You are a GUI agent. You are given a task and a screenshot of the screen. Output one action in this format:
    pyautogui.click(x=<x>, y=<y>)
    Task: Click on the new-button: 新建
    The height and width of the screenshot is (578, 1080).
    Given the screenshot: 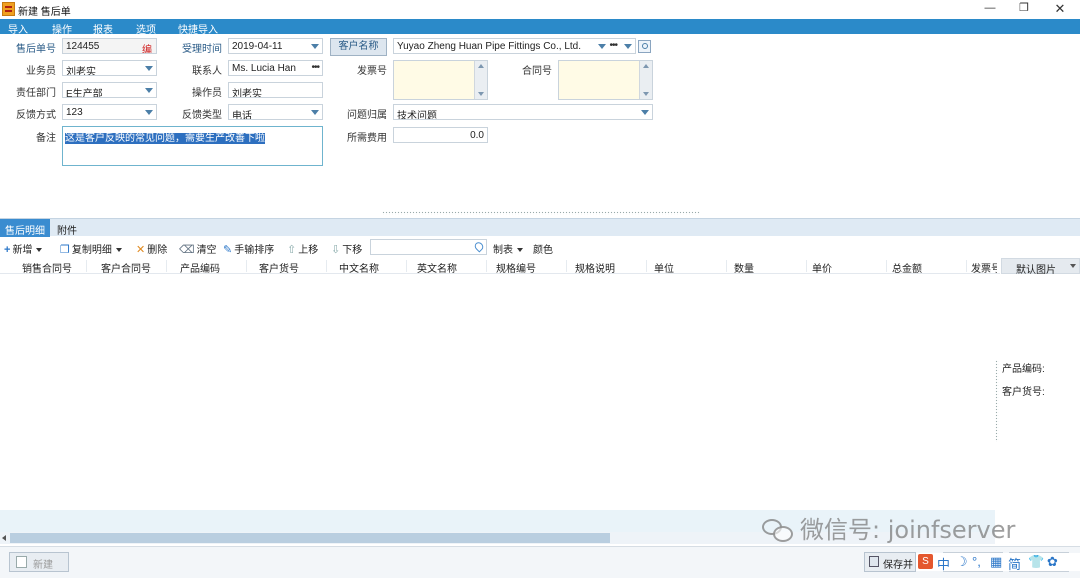 What is the action you would take?
    pyautogui.click(x=39, y=562)
    